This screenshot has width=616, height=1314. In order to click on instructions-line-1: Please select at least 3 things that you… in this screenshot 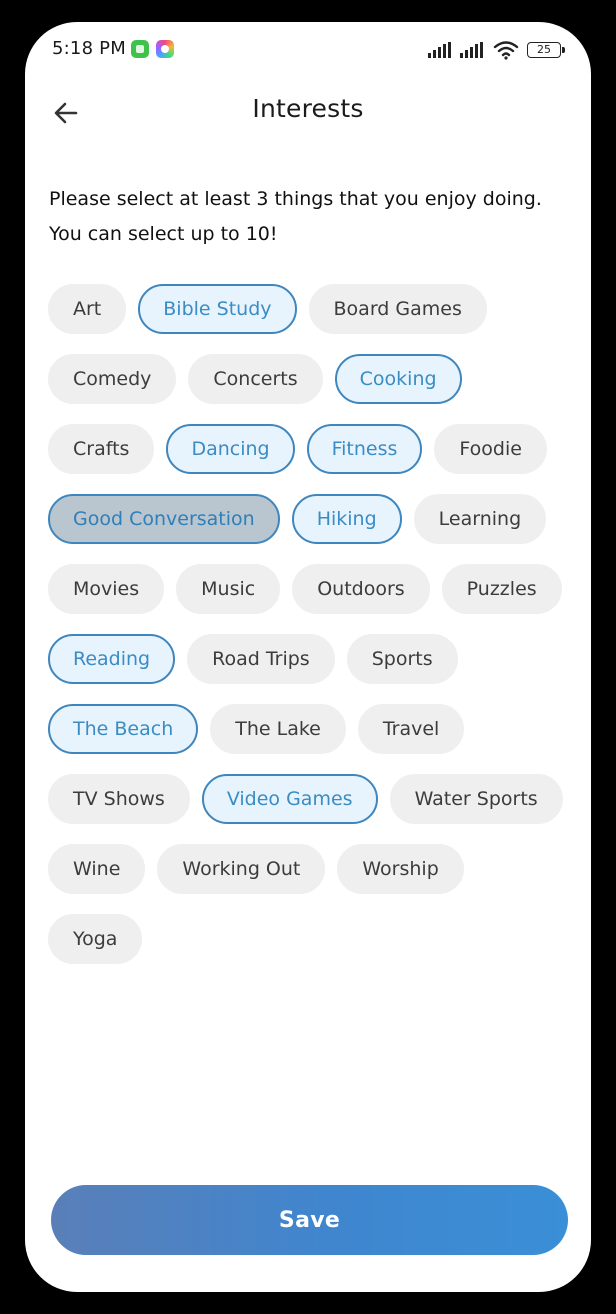, I will do `click(295, 199)`.